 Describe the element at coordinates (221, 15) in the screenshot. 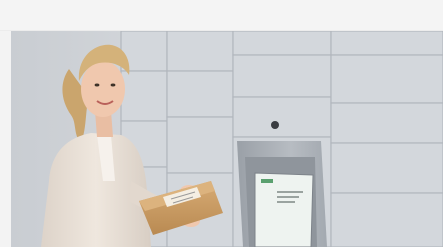

I see `top-bar` at that location.